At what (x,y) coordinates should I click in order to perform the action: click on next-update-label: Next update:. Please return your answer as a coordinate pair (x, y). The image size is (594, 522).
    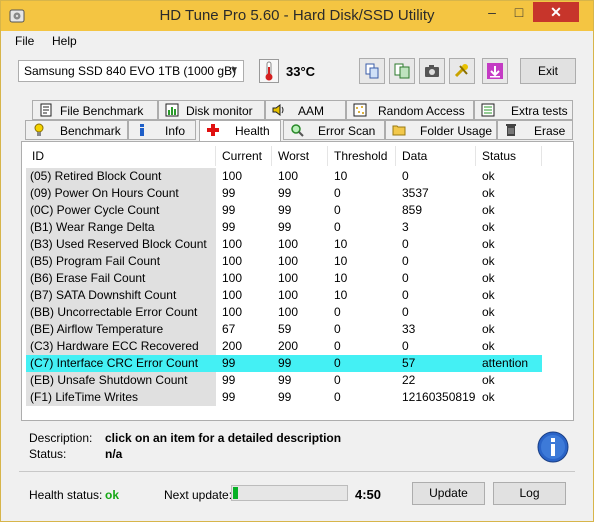
    Looking at the image, I should click on (198, 495).